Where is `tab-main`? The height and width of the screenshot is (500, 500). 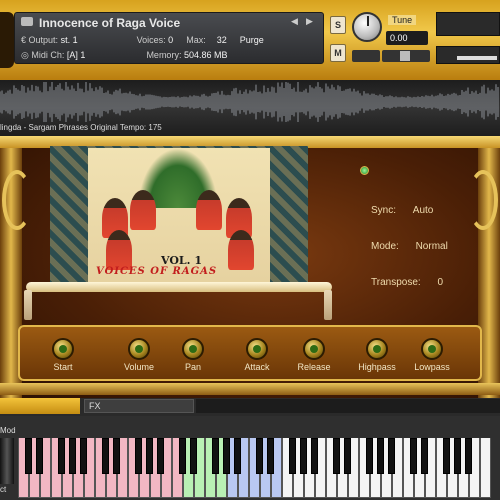
tab-main is located at coordinates (40, 406).